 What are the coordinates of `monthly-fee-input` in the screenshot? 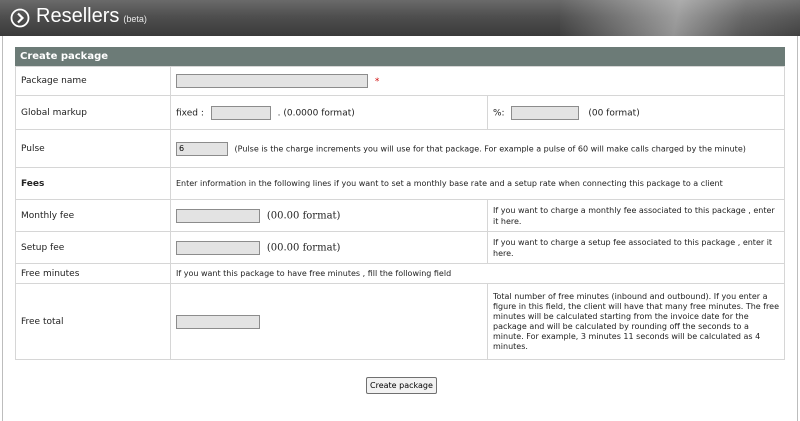 It's located at (218, 215).